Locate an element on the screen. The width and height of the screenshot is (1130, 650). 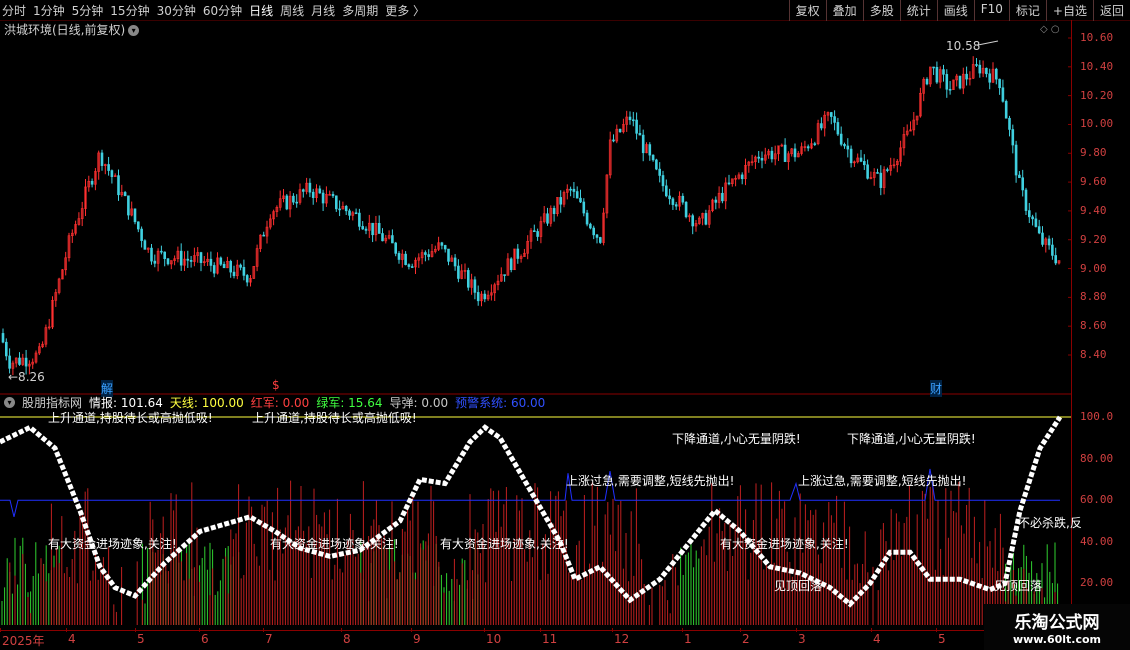
toolbar-button-5: F10 is located at coordinates (991, 10).